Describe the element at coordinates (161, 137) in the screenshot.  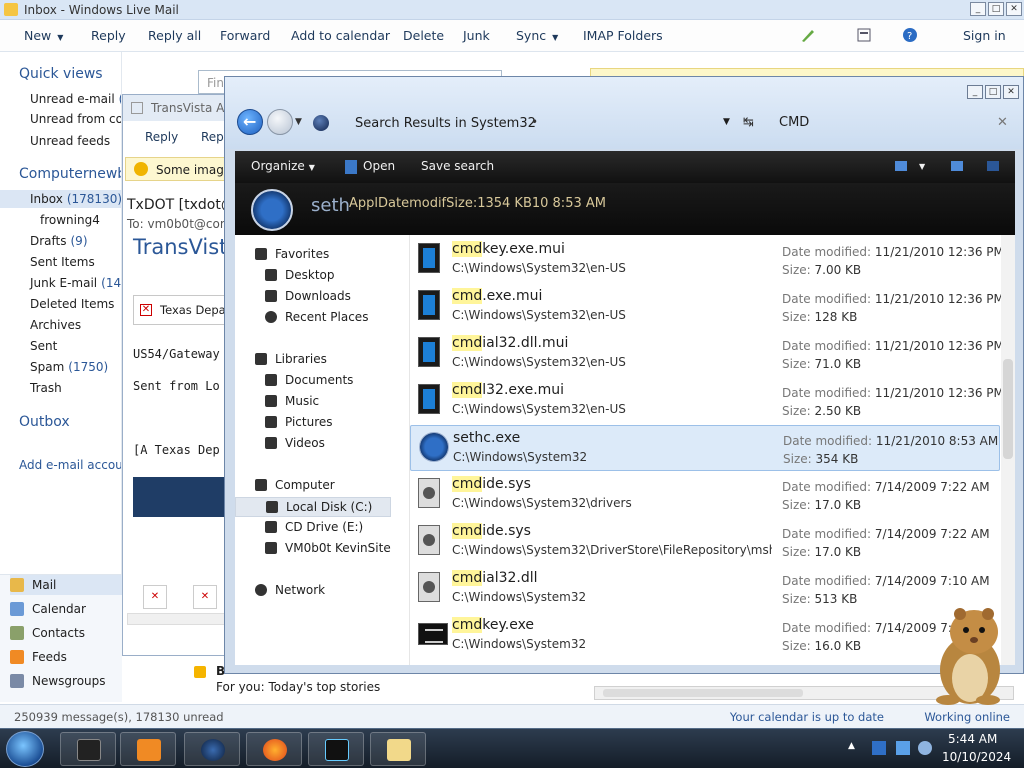
I see `message-reply-button: Reply` at that location.